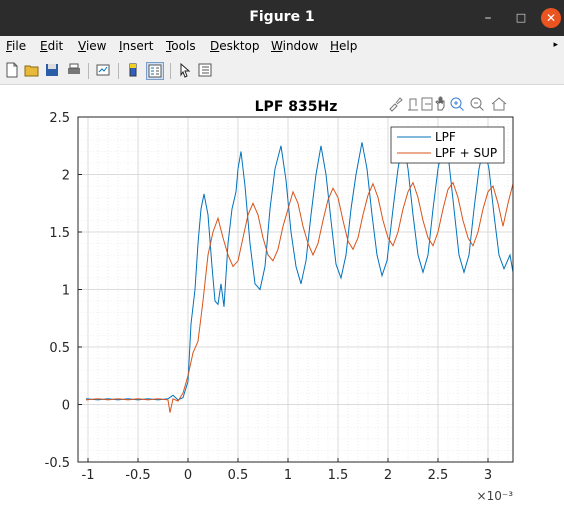 The height and width of the screenshot is (510, 564). What do you see at coordinates (551, 18) in the screenshot?
I see `close-button: ✕` at bounding box center [551, 18].